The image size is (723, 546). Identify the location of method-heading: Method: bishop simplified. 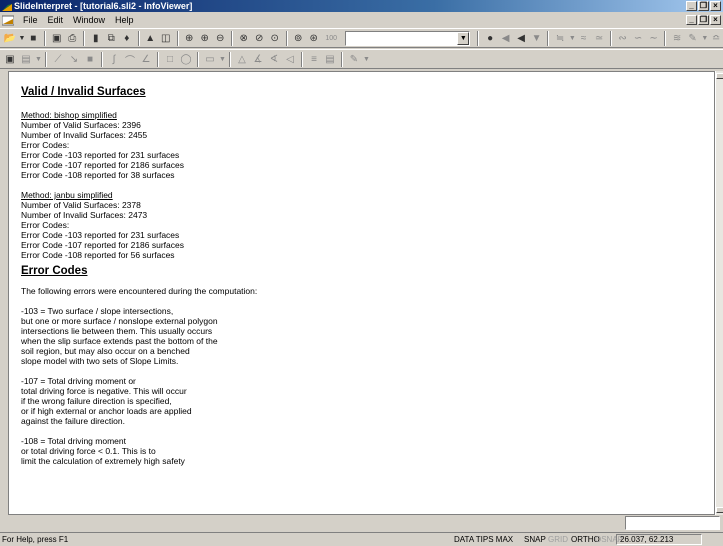
(69, 115).